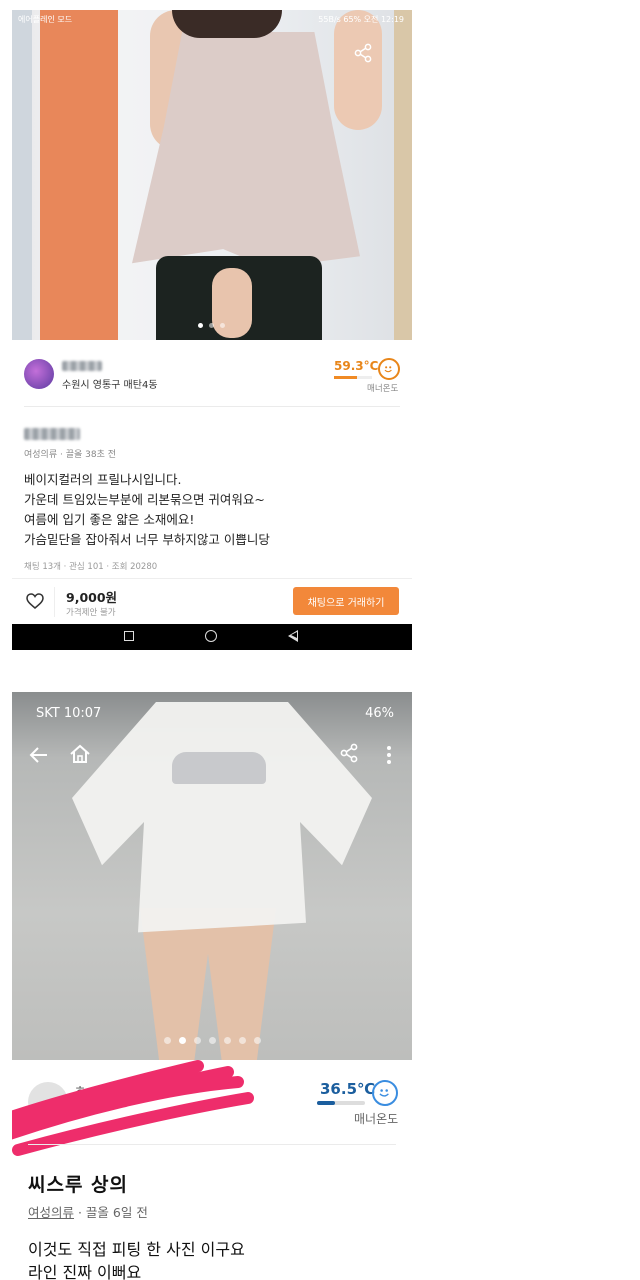 The height and width of the screenshot is (1280, 640). I want to click on post-stats: 채팅 13개 · 관심 101 · 조회 20280, so click(91, 567).